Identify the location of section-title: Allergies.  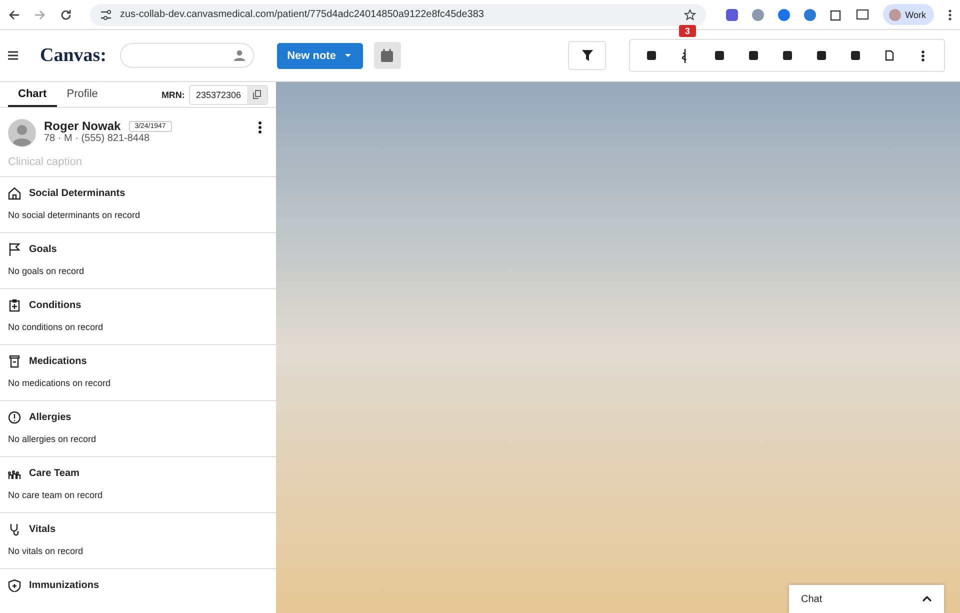
(50, 417).